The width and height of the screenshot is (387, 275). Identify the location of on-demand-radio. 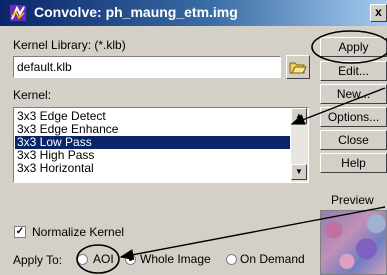
(231, 259).